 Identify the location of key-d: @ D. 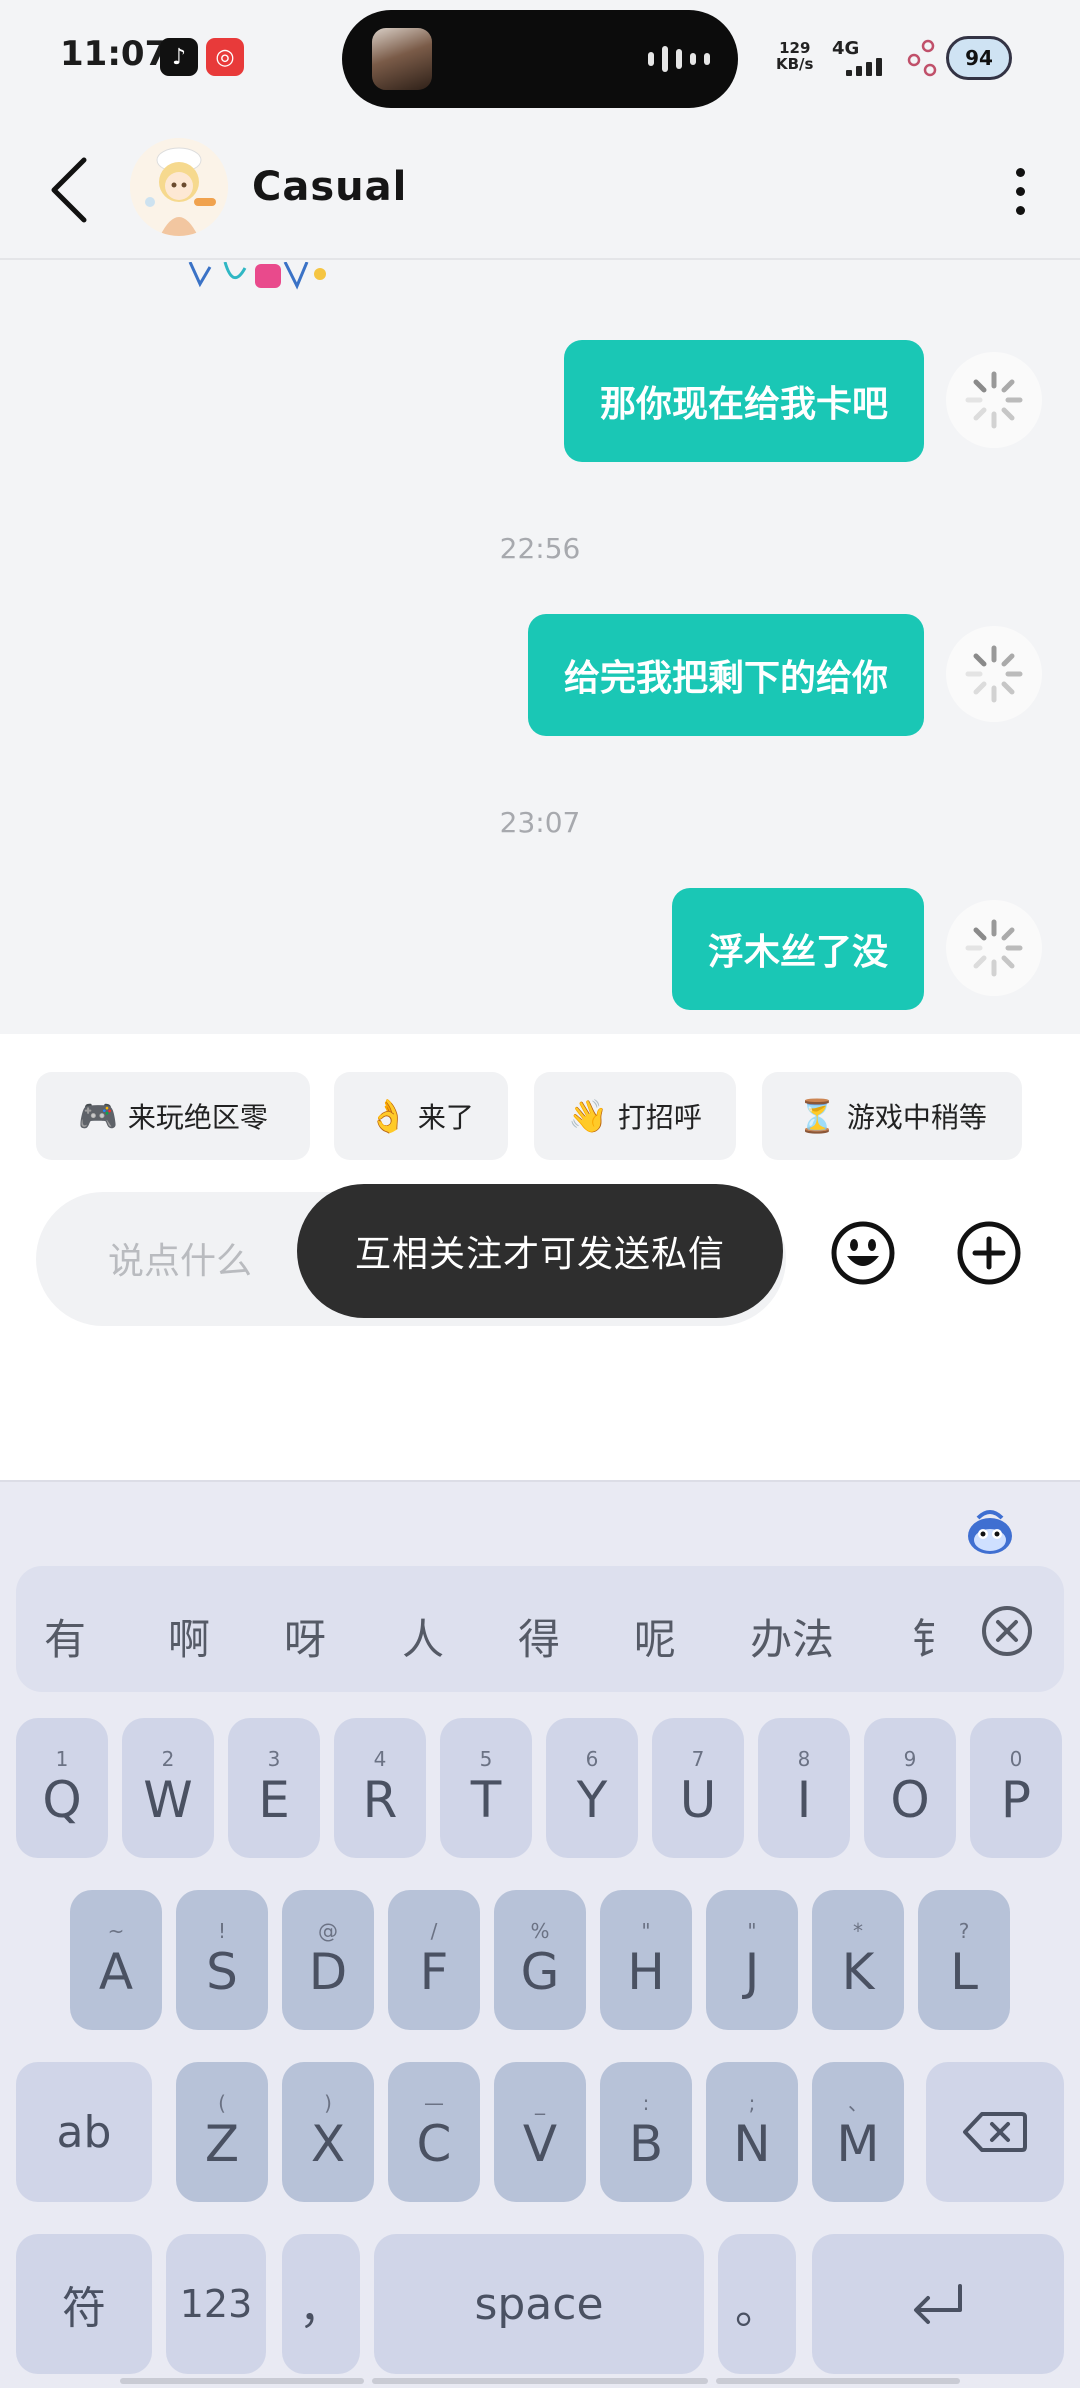
(328, 1960).